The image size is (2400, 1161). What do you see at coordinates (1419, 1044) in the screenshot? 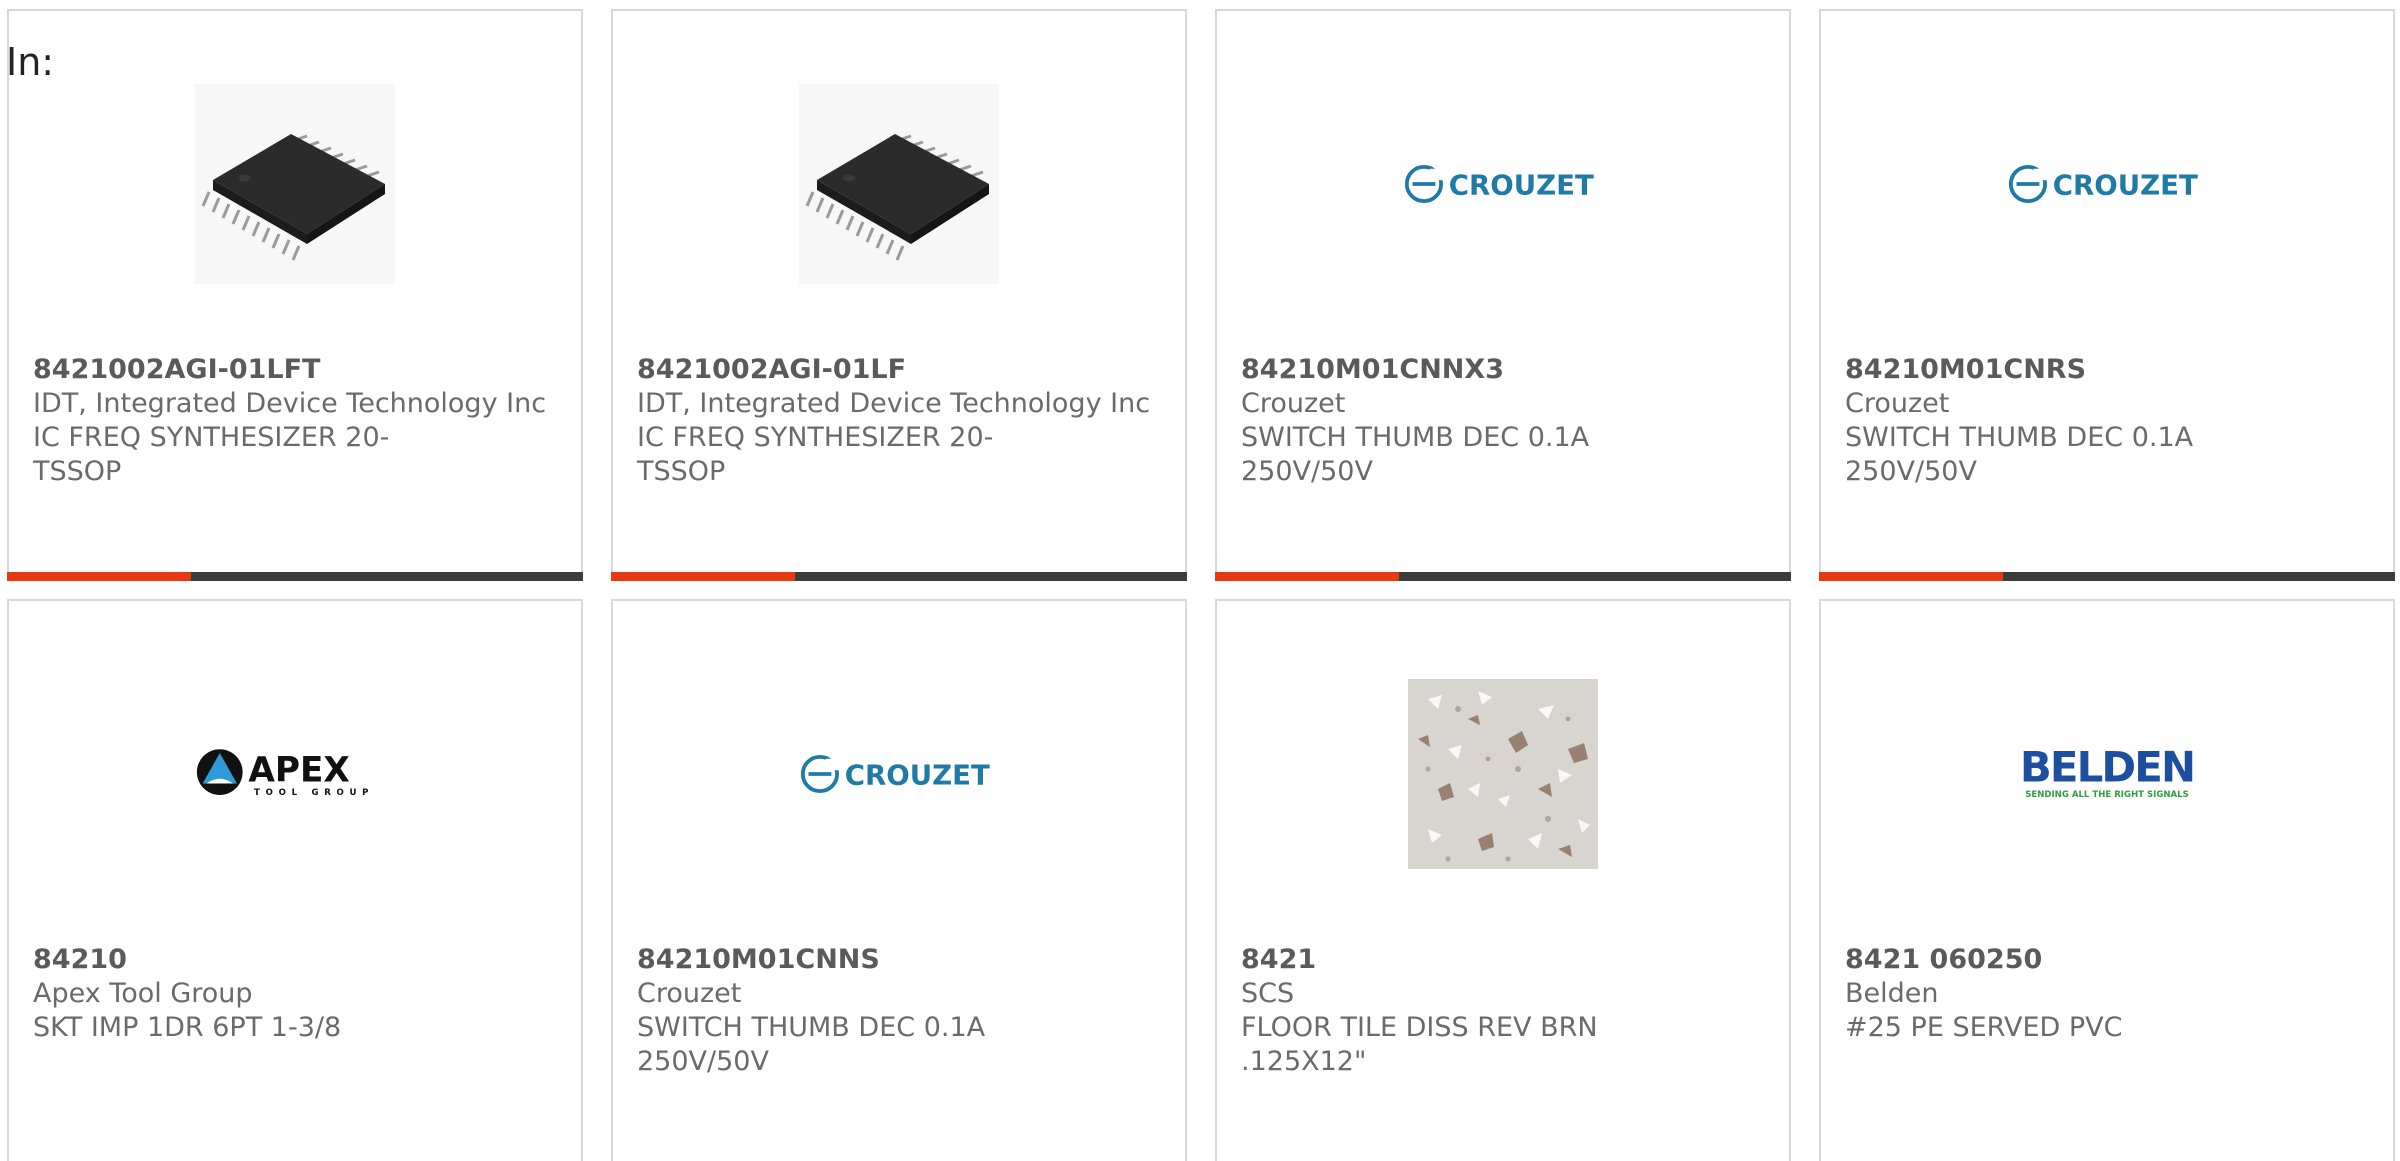
I see `product-description: FLOOR TILE DISS REV BRN .125X12"` at bounding box center [1419, 1044].